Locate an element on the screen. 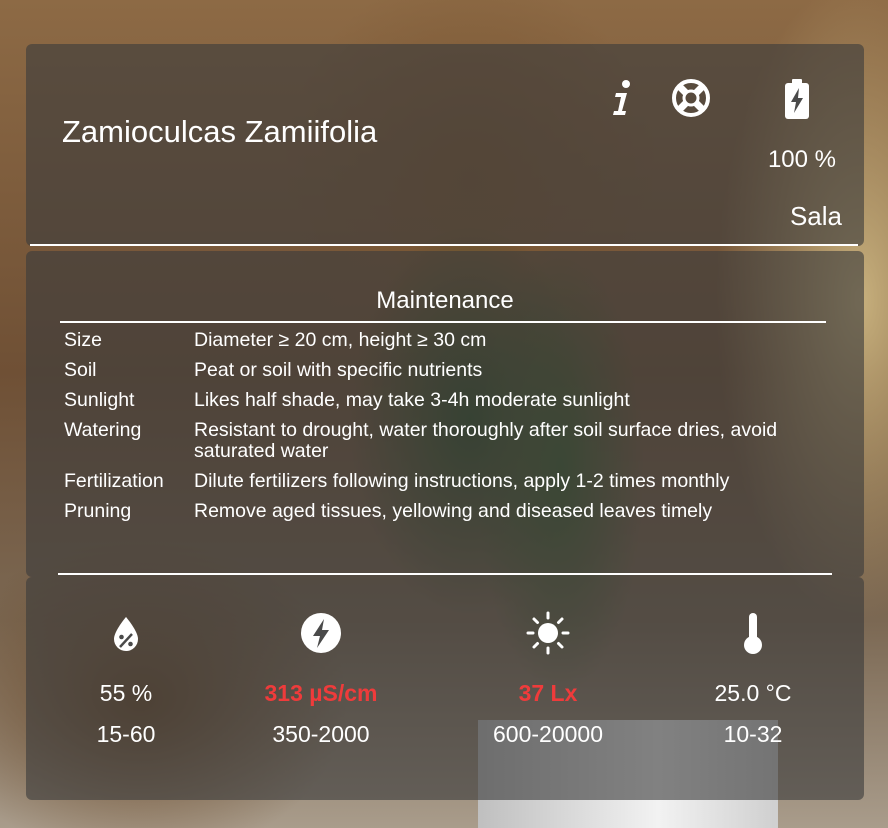 This screenshot has height=828, width=888. temperature-sensor: 25.0 °C 10-32 is located at coordinates (753, 688).